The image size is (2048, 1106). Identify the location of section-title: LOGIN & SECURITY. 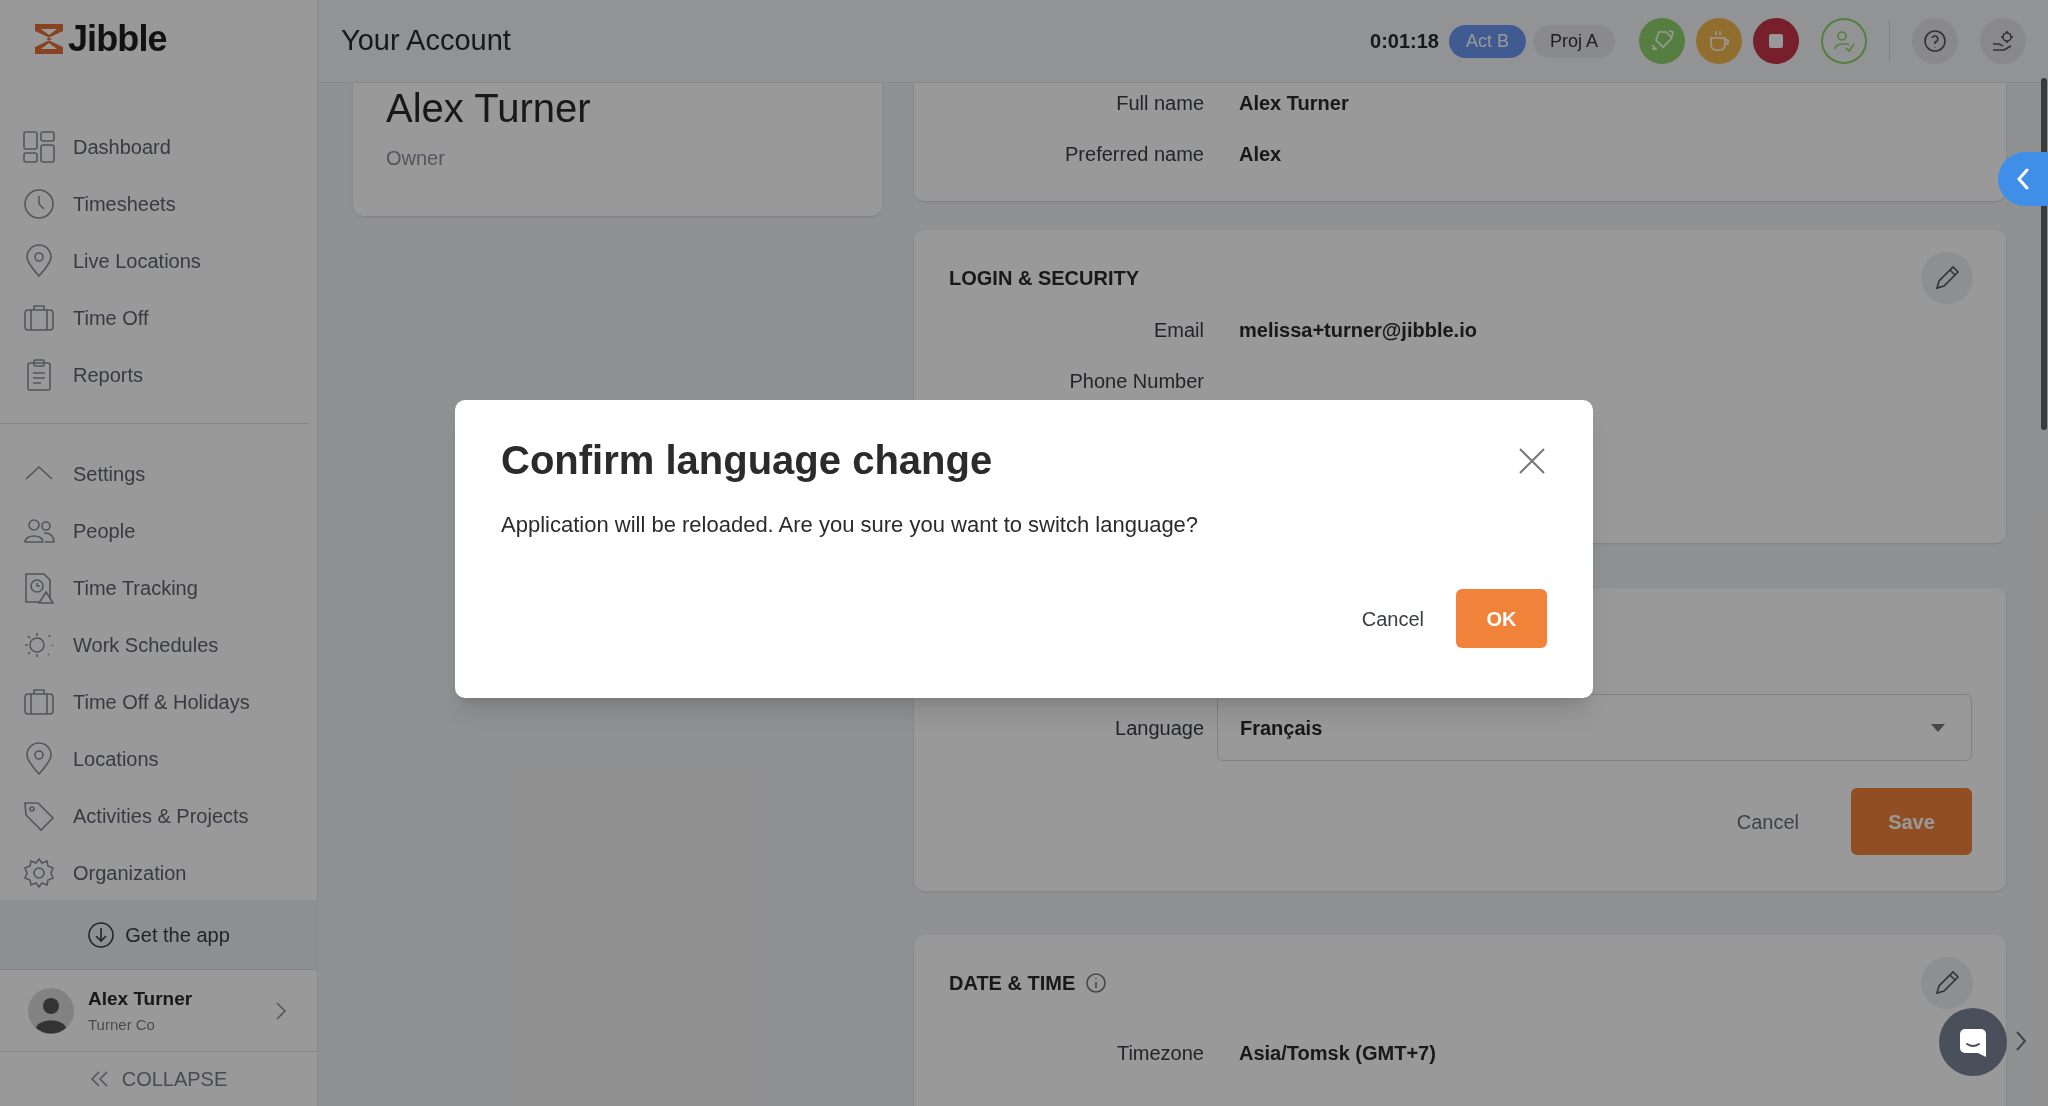
(1044, 278).